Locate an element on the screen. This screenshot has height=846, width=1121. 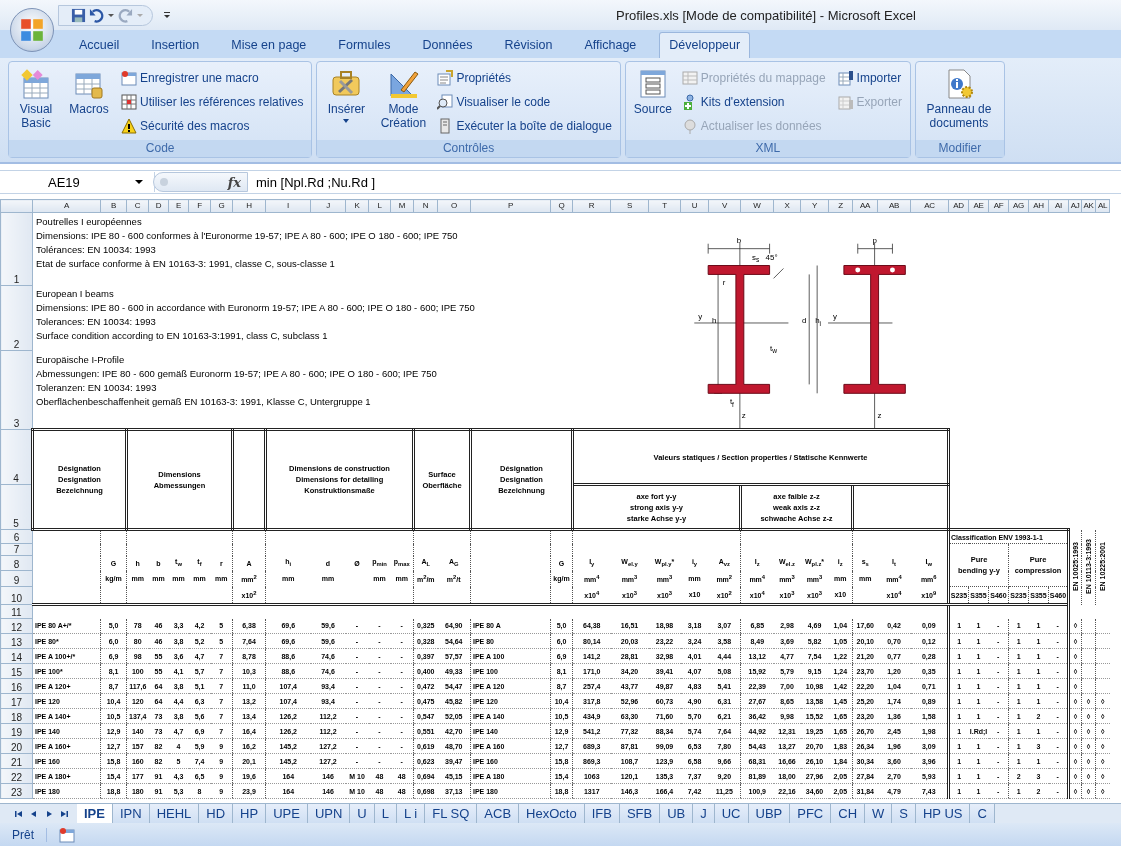
ribbon-tab: Formules is located at coordinates (364, 45).